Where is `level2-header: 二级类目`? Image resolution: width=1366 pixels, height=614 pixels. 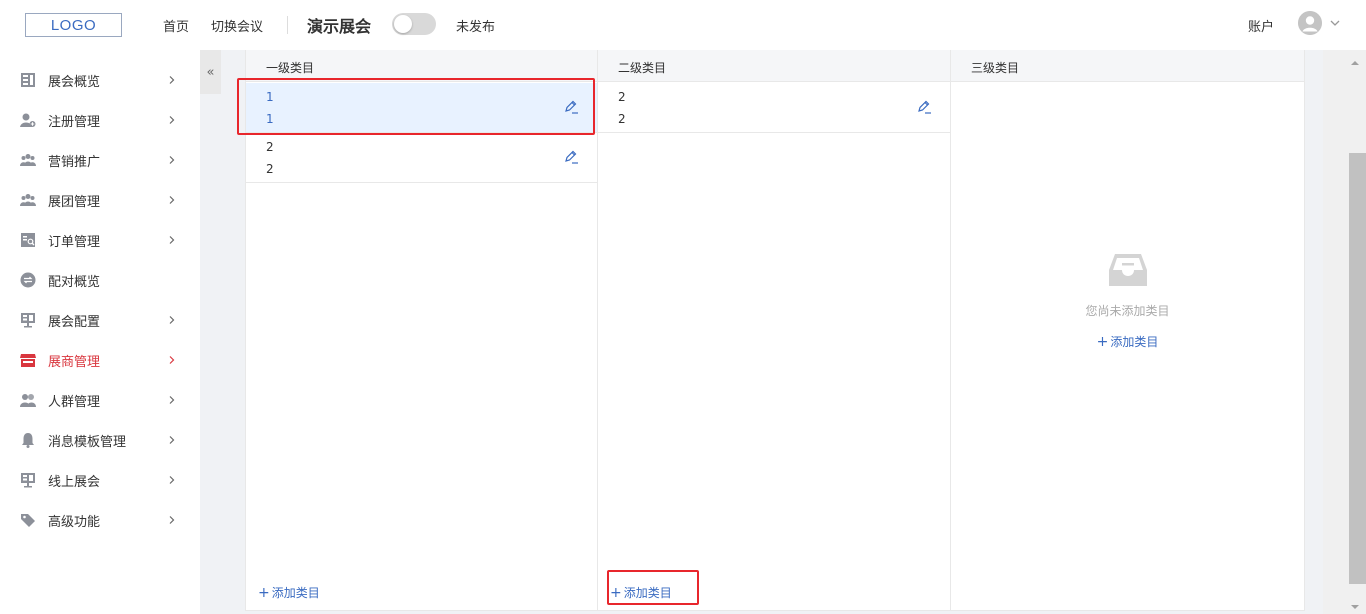
level2-header: 二级类目 is located at coordinates (774, 66).